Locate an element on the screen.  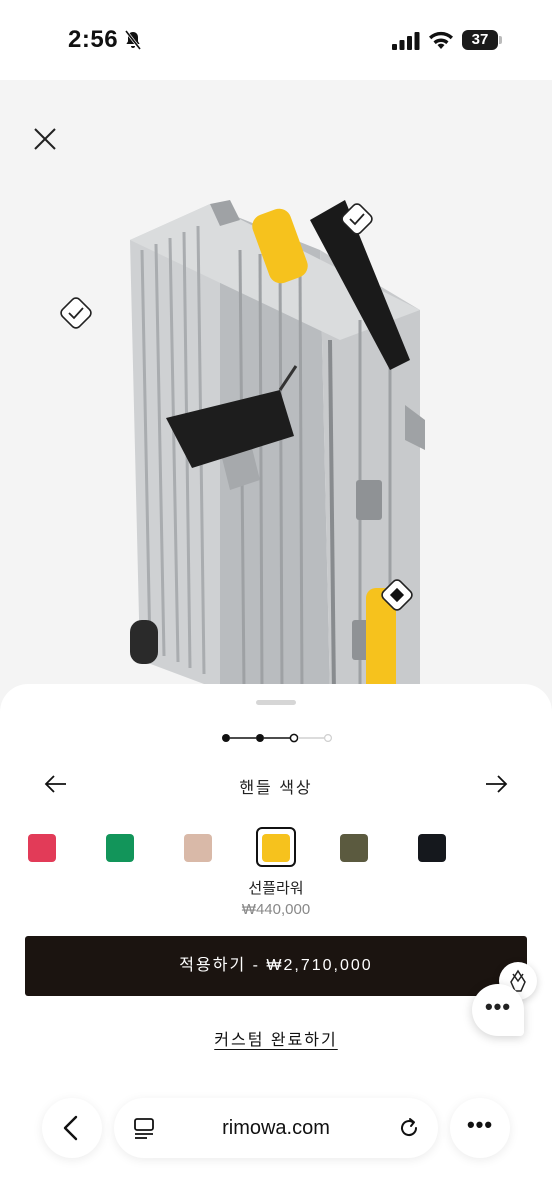
side-handle-active-hotspot-icon is located at coordinates (397, 595).